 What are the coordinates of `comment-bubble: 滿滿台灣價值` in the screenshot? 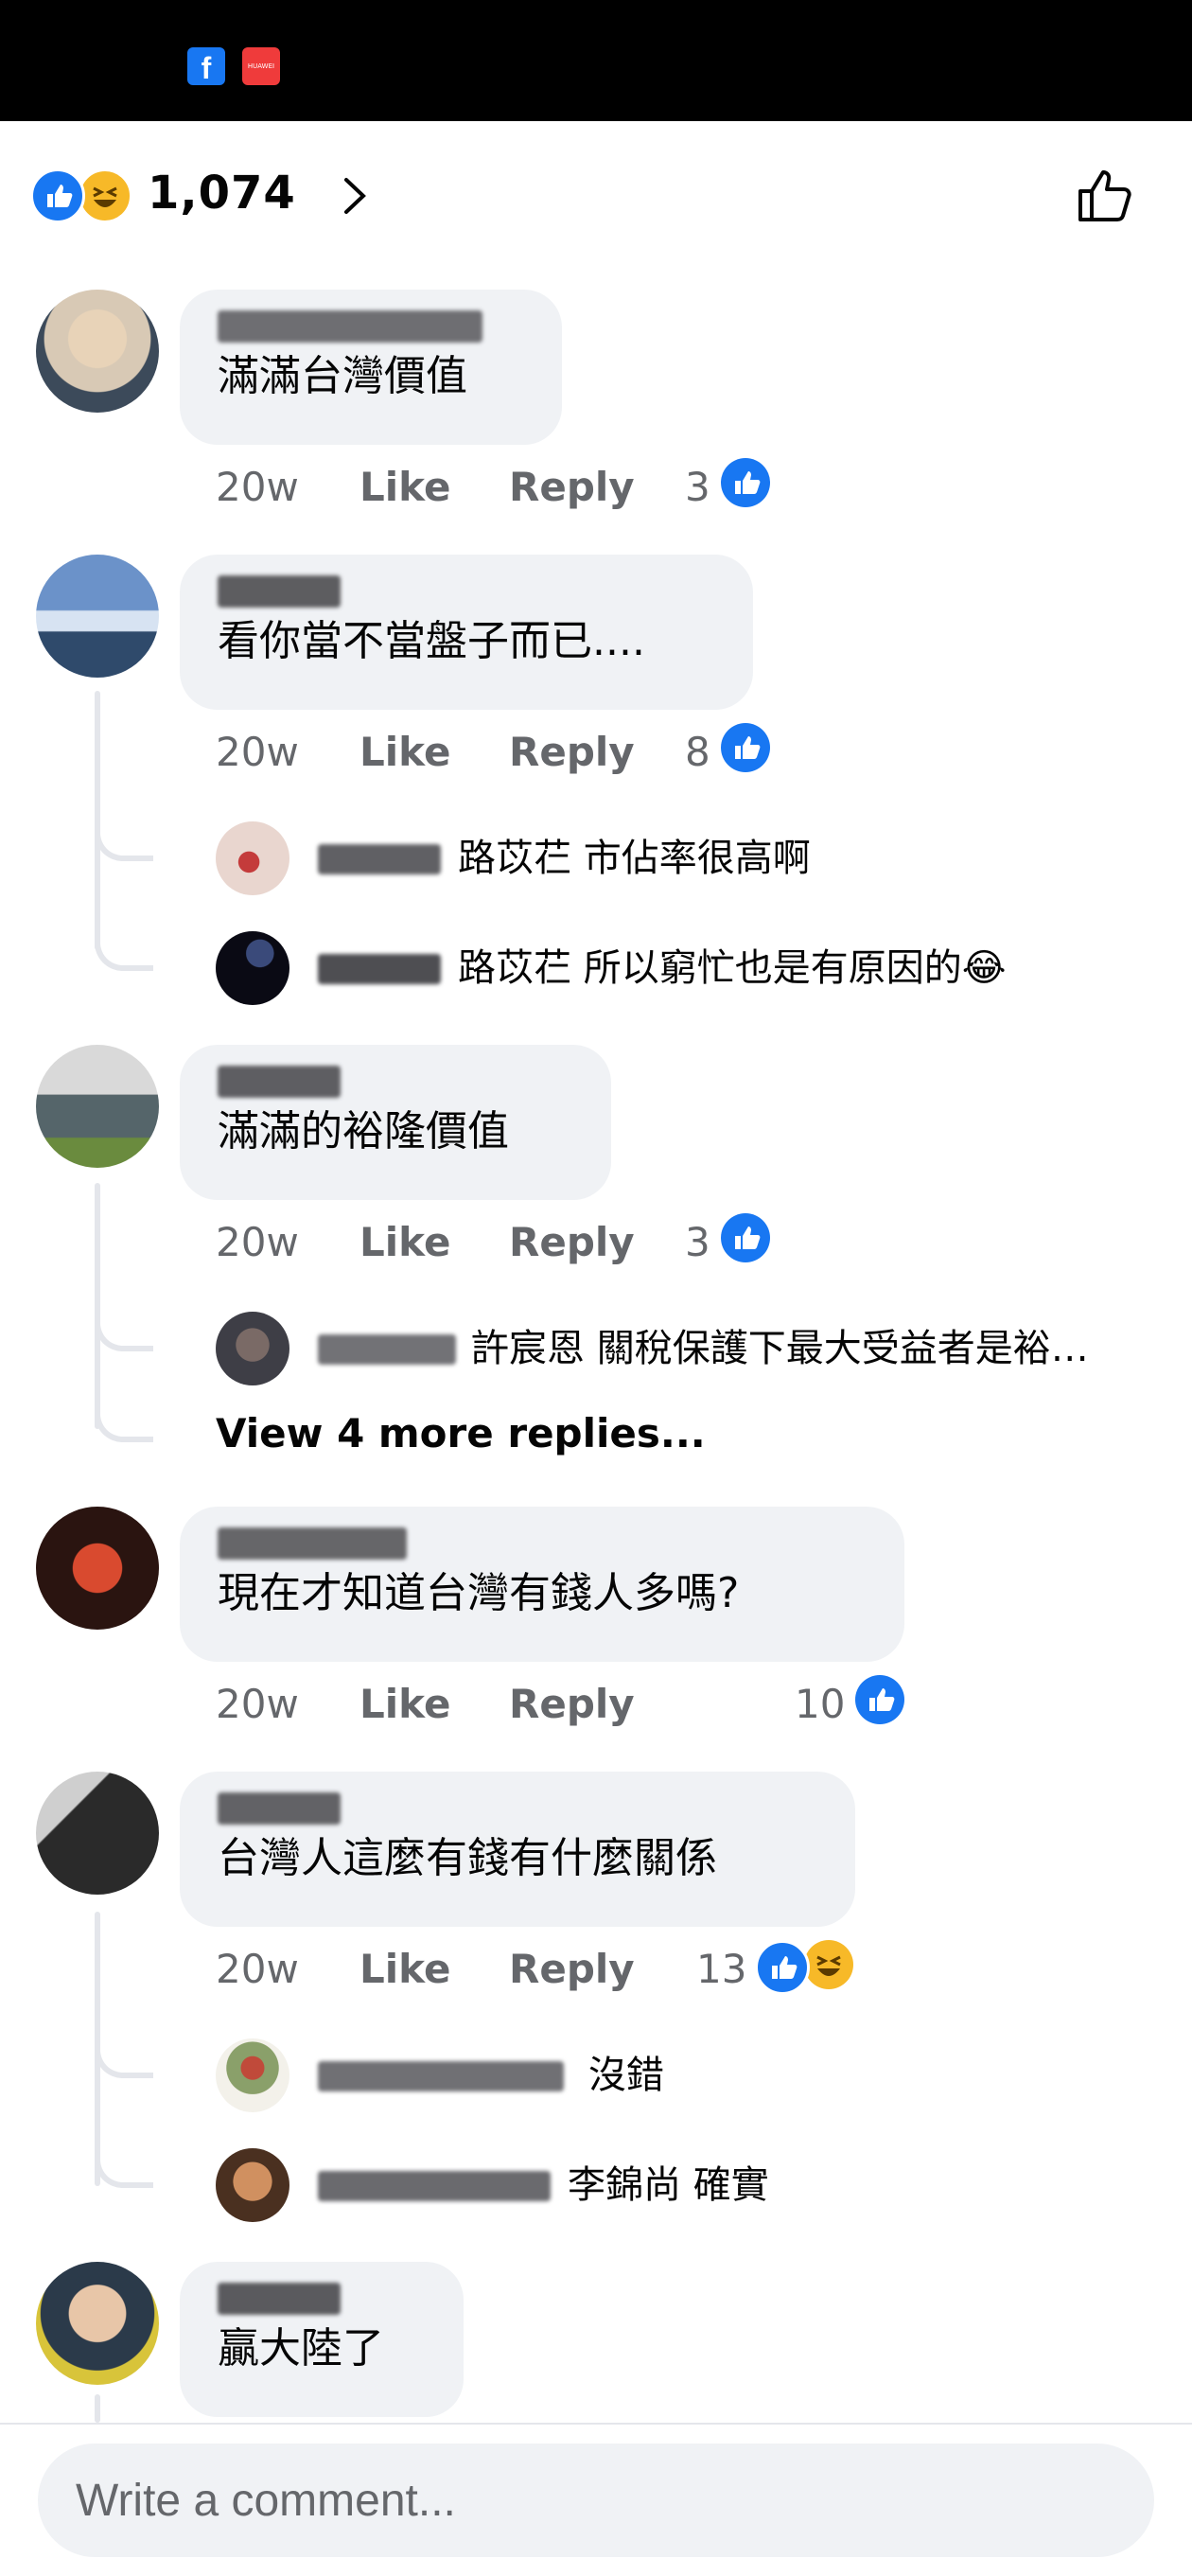 It's located at (371, 367).